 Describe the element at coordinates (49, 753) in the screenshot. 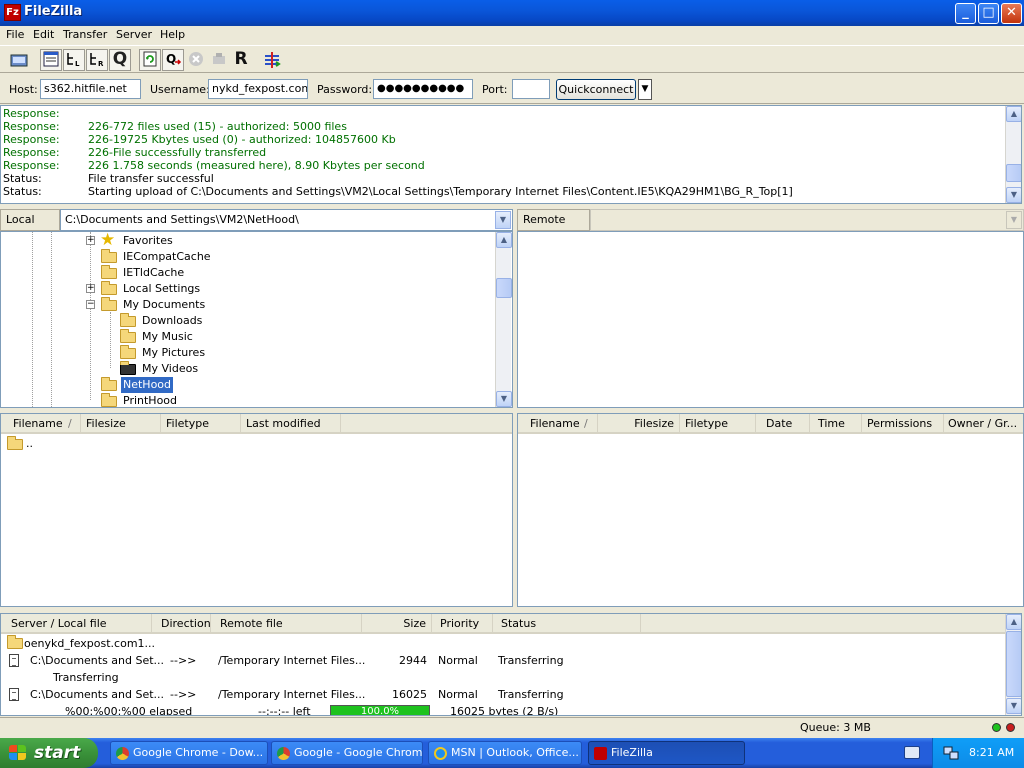

I see `start-button: start` at that location.